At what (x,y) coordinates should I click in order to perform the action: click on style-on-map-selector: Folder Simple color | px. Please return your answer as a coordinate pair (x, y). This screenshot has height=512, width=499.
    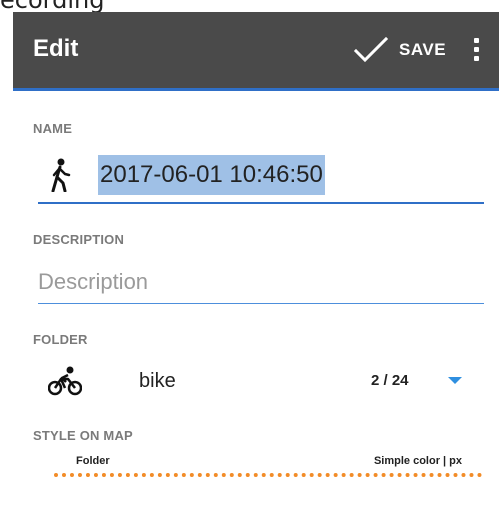
    Looking at the image, I should click on (268, 470).